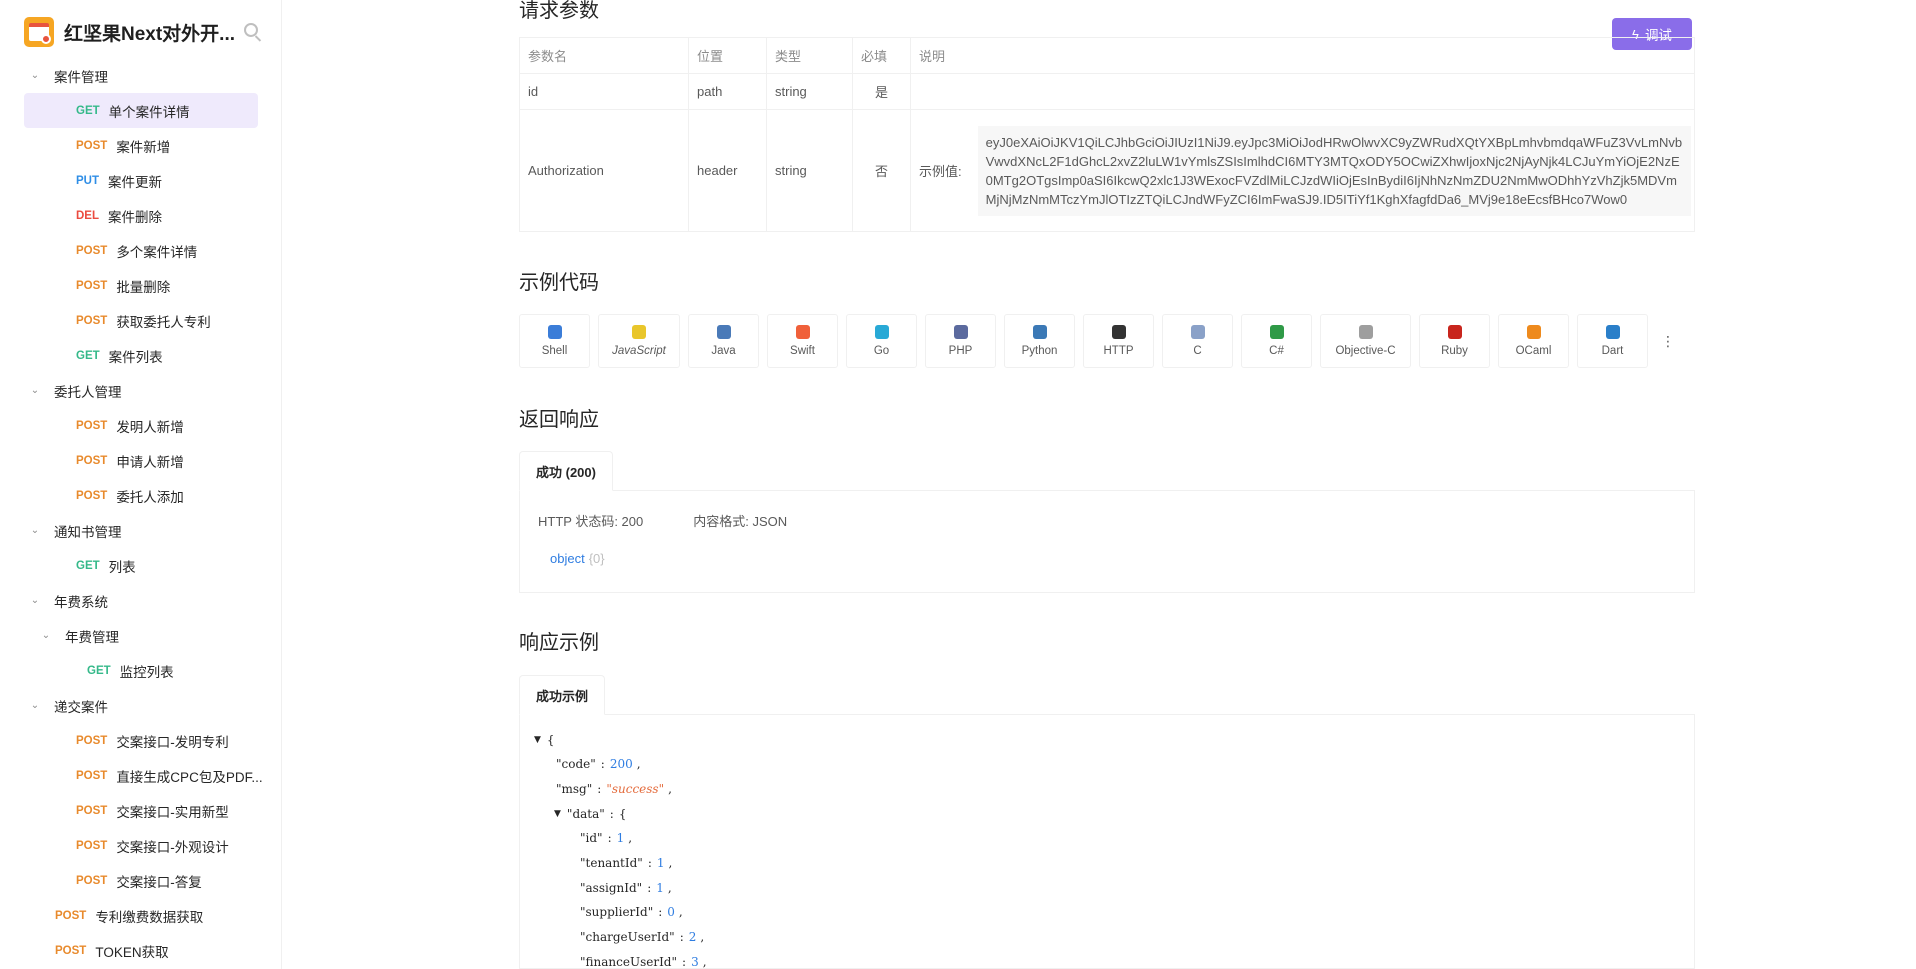  What do you see at coordinates (141, 845) in the screenshot?
I see `sidebar-api-item: POST 交案接口-外观设计` at bounding box center [141, 845].